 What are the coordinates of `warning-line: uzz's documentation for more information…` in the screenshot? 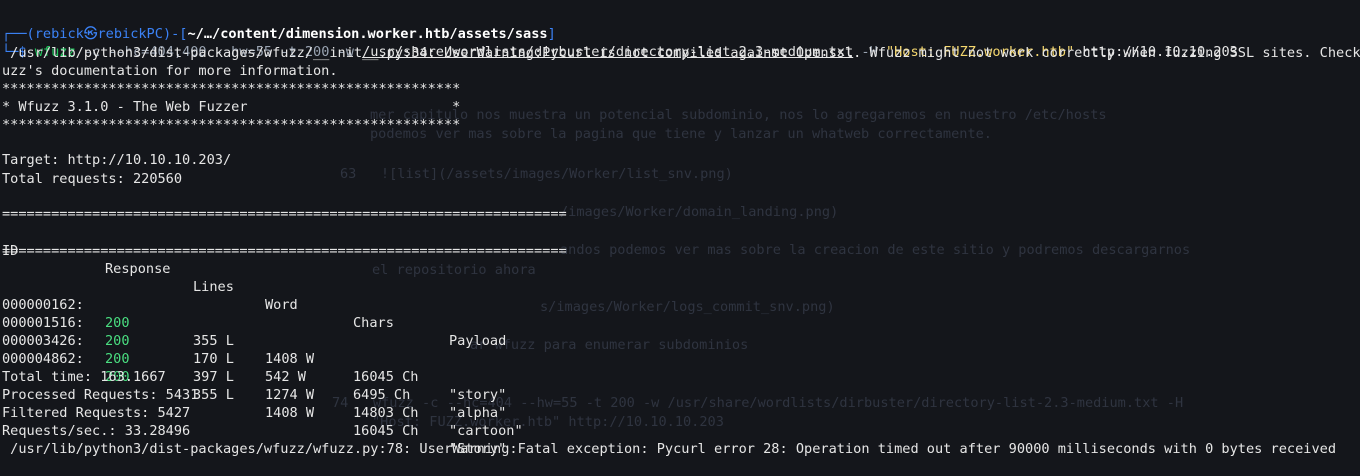 It's located at (170, 71).